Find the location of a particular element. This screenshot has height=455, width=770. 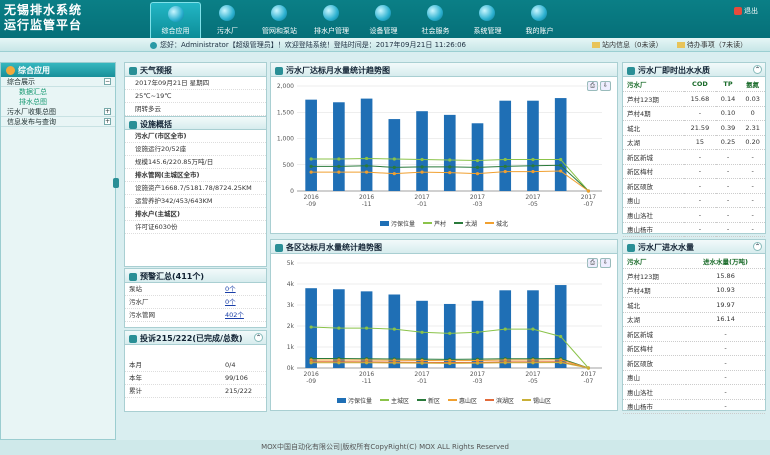

nav-item-sewage-plant: 污水厂 is located at coordinates (227, 20).